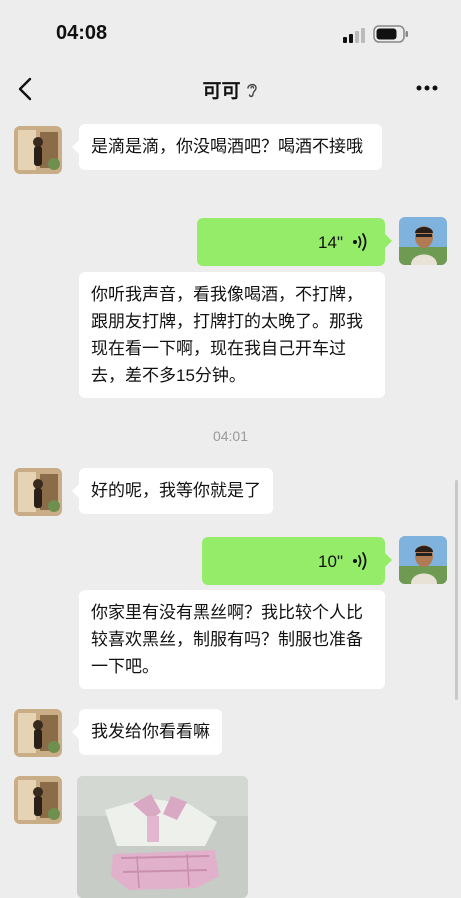 Image resolution: width=461 pixels, height=898 pixels. What do you see at coordinates (230, 32) in the screenshot?
I see `status-bar: 04:08` at bounding box center [230, 32].